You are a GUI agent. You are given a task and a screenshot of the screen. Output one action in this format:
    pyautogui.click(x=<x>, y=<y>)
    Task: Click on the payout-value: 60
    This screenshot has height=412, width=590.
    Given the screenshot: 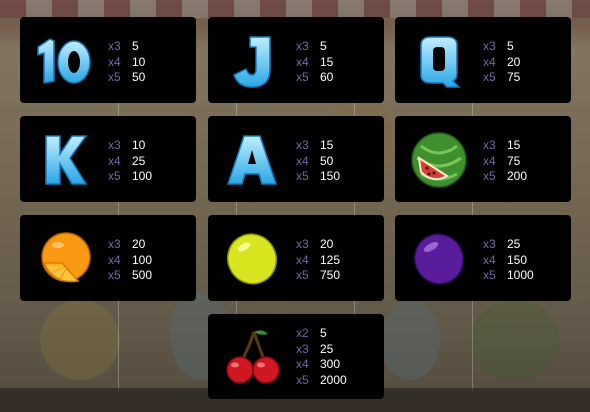 What is the action you would take?
    pyautogui.click(x=327, y=77)
    